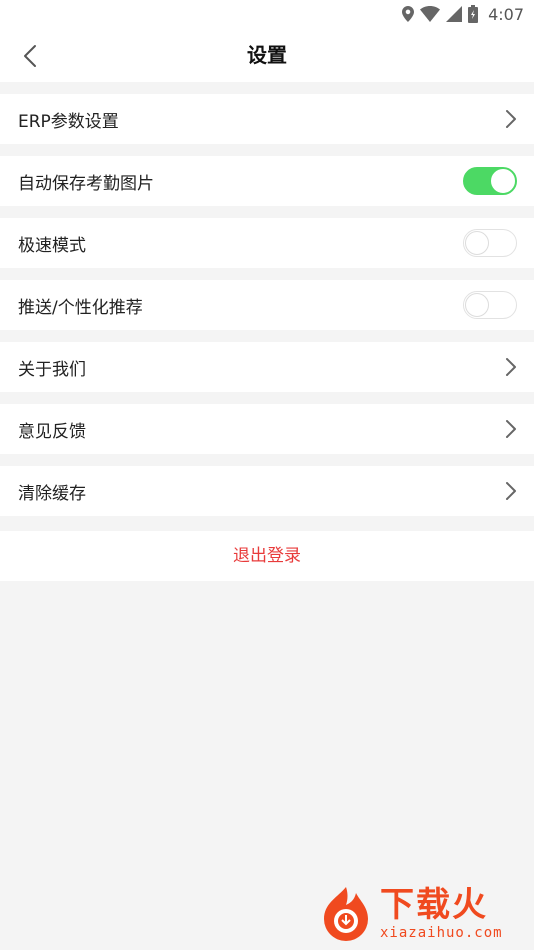 The width and height of the screenshot is (534, 950). Describe the element at coordinates (52, 369) in the screenshot. I see `setting-label: 关于我们` at that location.